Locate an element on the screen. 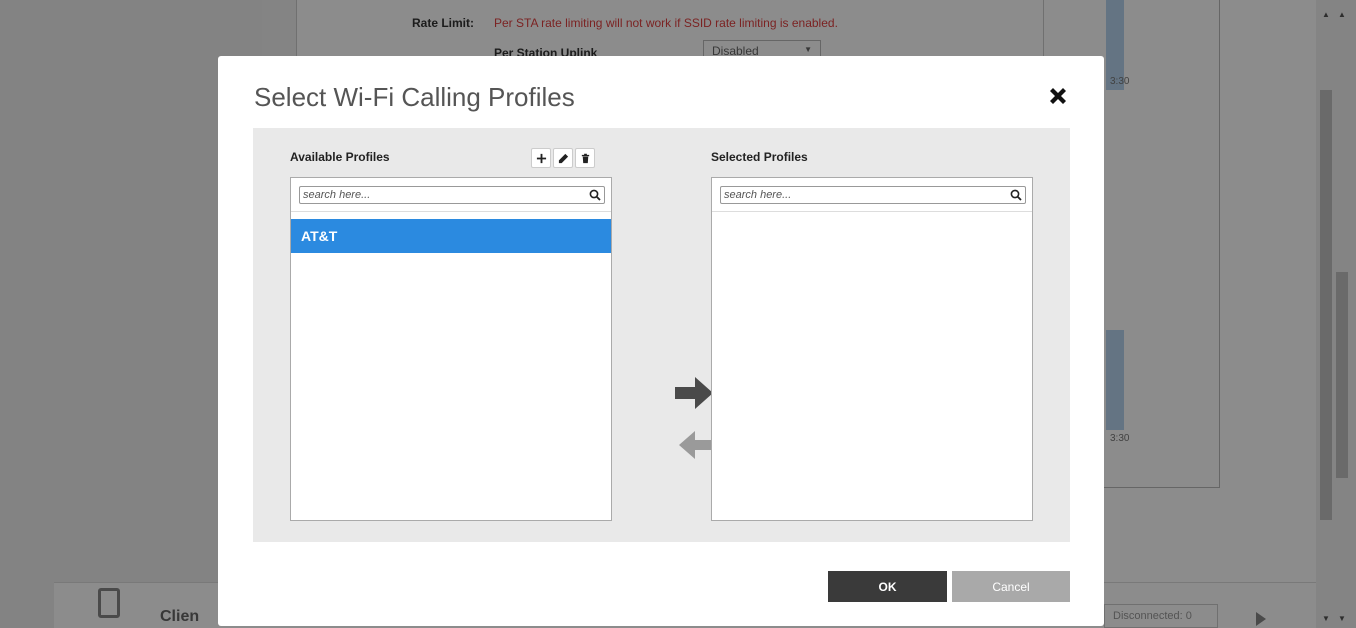 This screenshot has height=628, width=1356. trash-icon is located at coordinates (585, 158).